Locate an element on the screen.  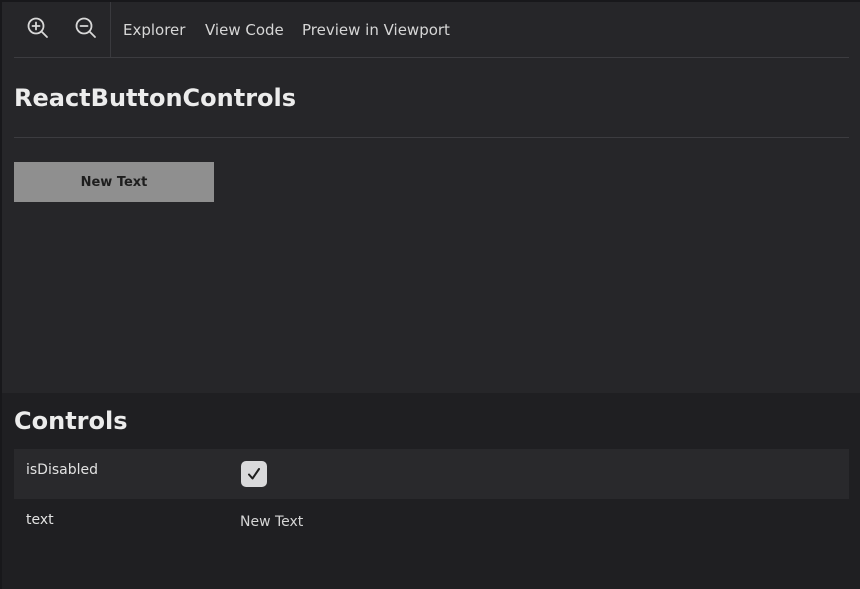
toolbar: Explorer View Code Preview in Viewport is located at coordinates (431, 30).